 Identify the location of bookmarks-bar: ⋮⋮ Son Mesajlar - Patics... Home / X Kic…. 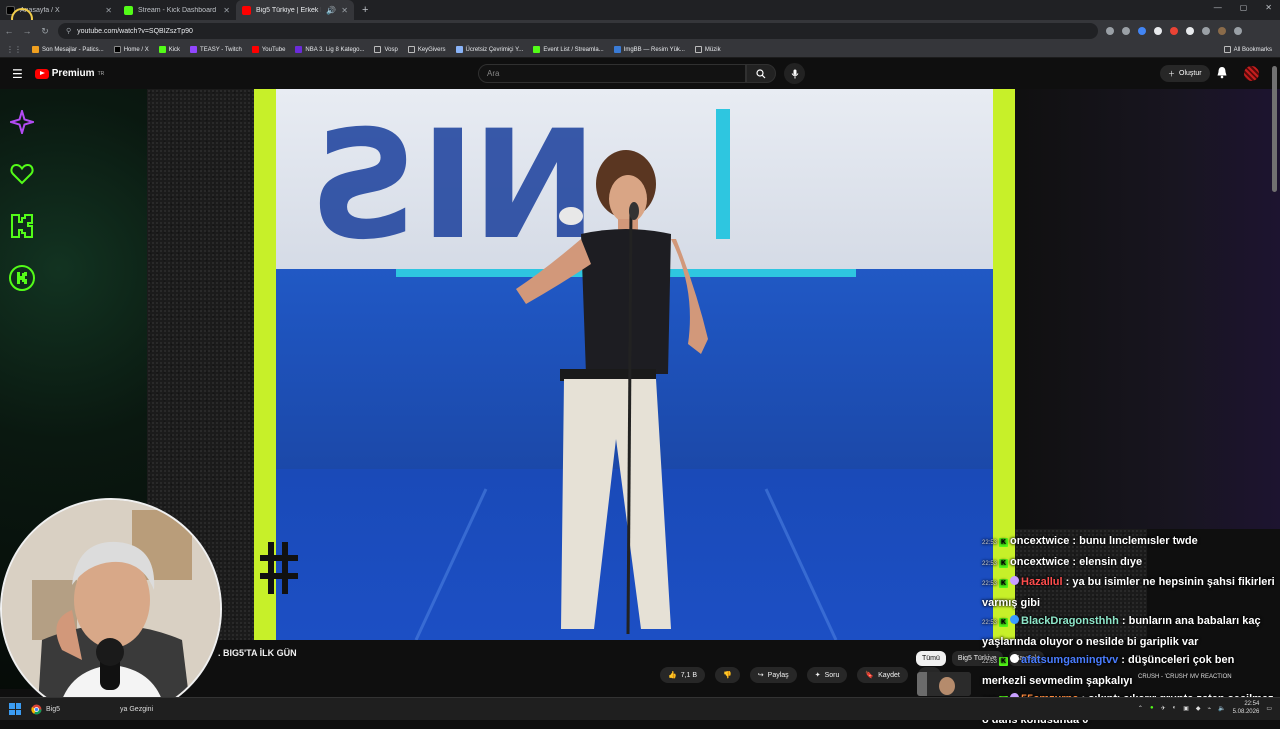
(640, 50).